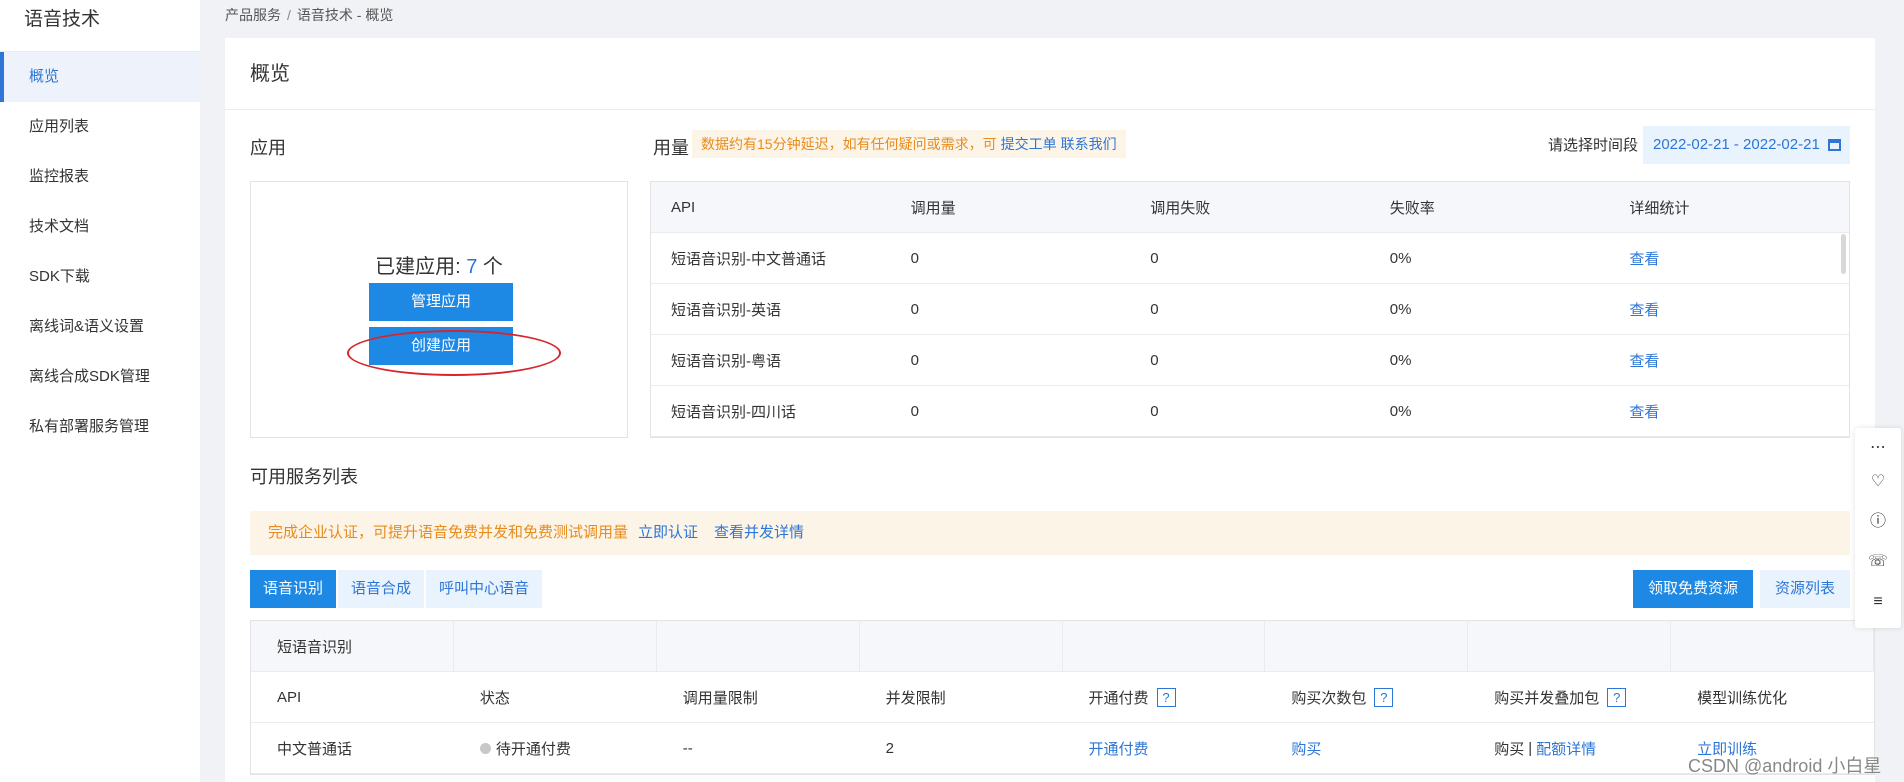 The width and height of the screenshot is (1904, 782). What do you see at coordinates (1509, 748) in the screenshot?
I see `buy-concurrency-link: 购买` at bounding box center [1509, 748].